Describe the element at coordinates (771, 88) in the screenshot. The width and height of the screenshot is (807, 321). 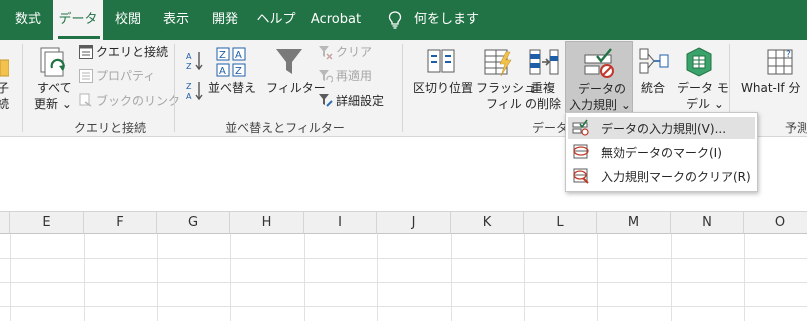
I see `what-if-label: What-If 分` at that location.